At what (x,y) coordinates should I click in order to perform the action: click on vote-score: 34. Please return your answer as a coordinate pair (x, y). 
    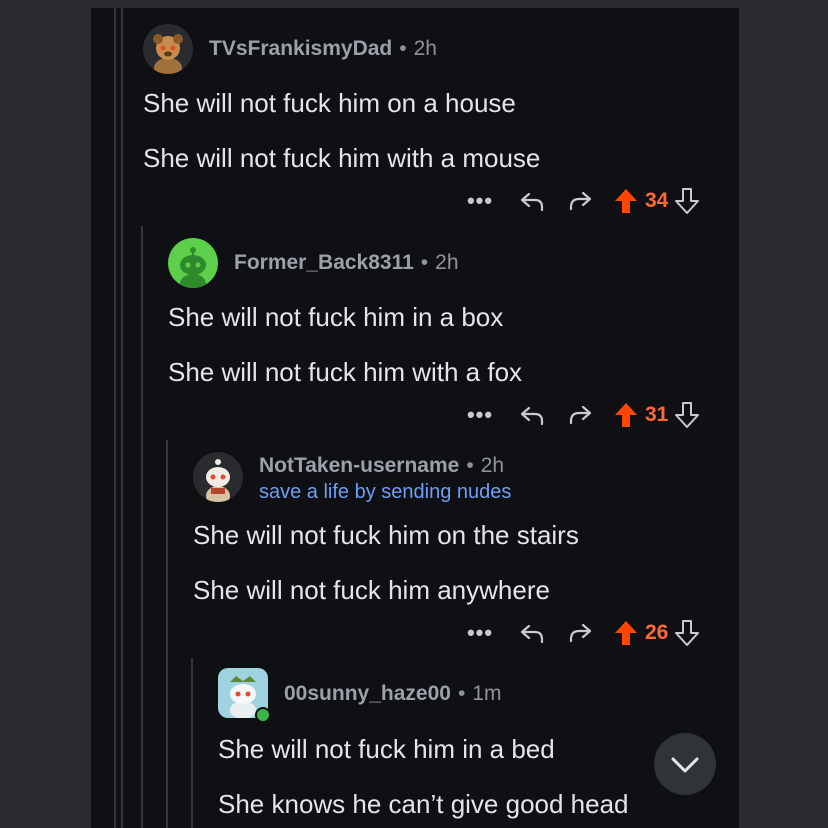
    Looking at the image, I should click on (657, 200).